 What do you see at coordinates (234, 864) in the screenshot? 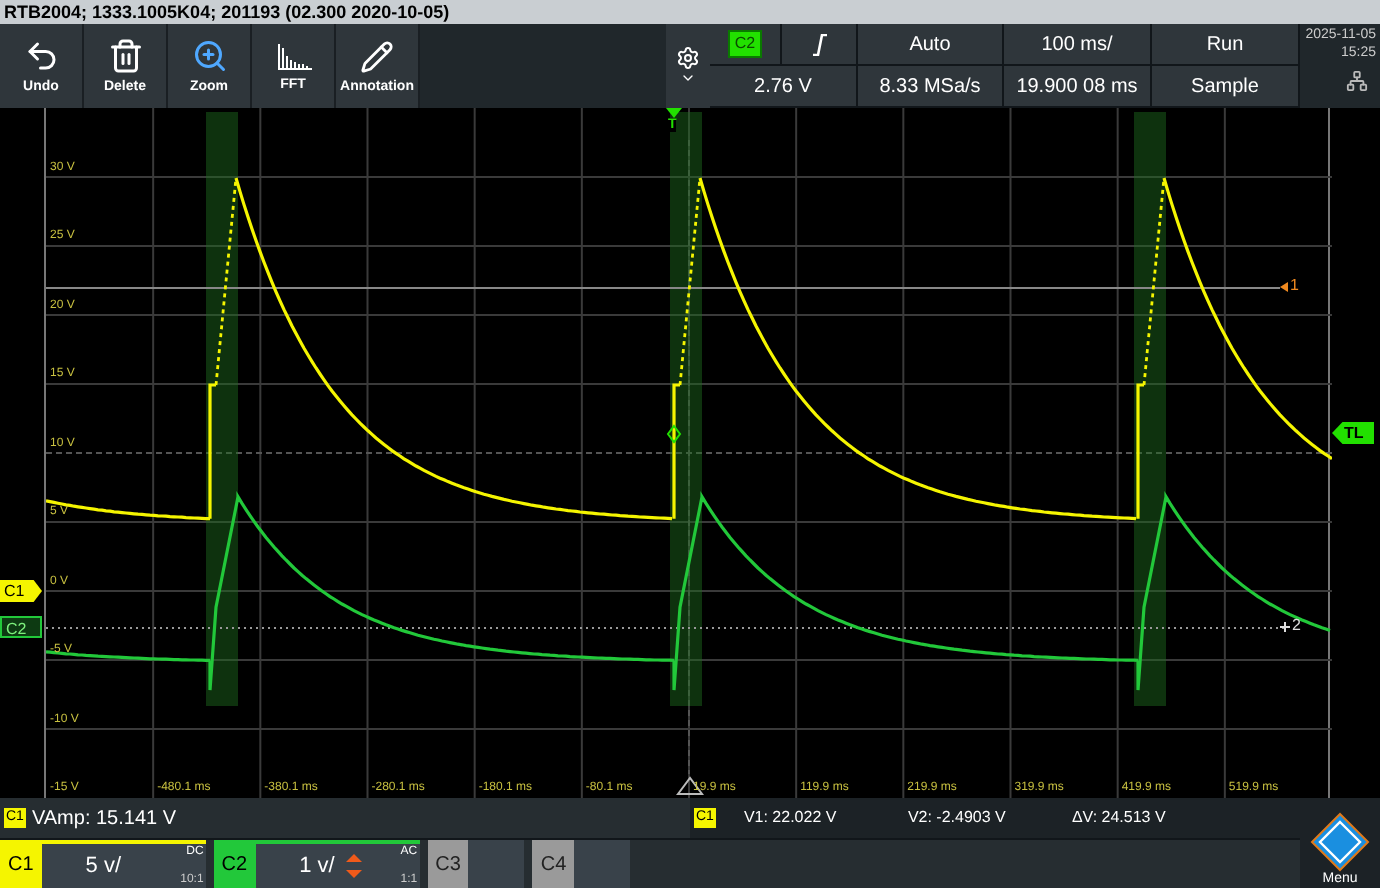
I see `channel-tab: C2` at bounding box center [234, 864].